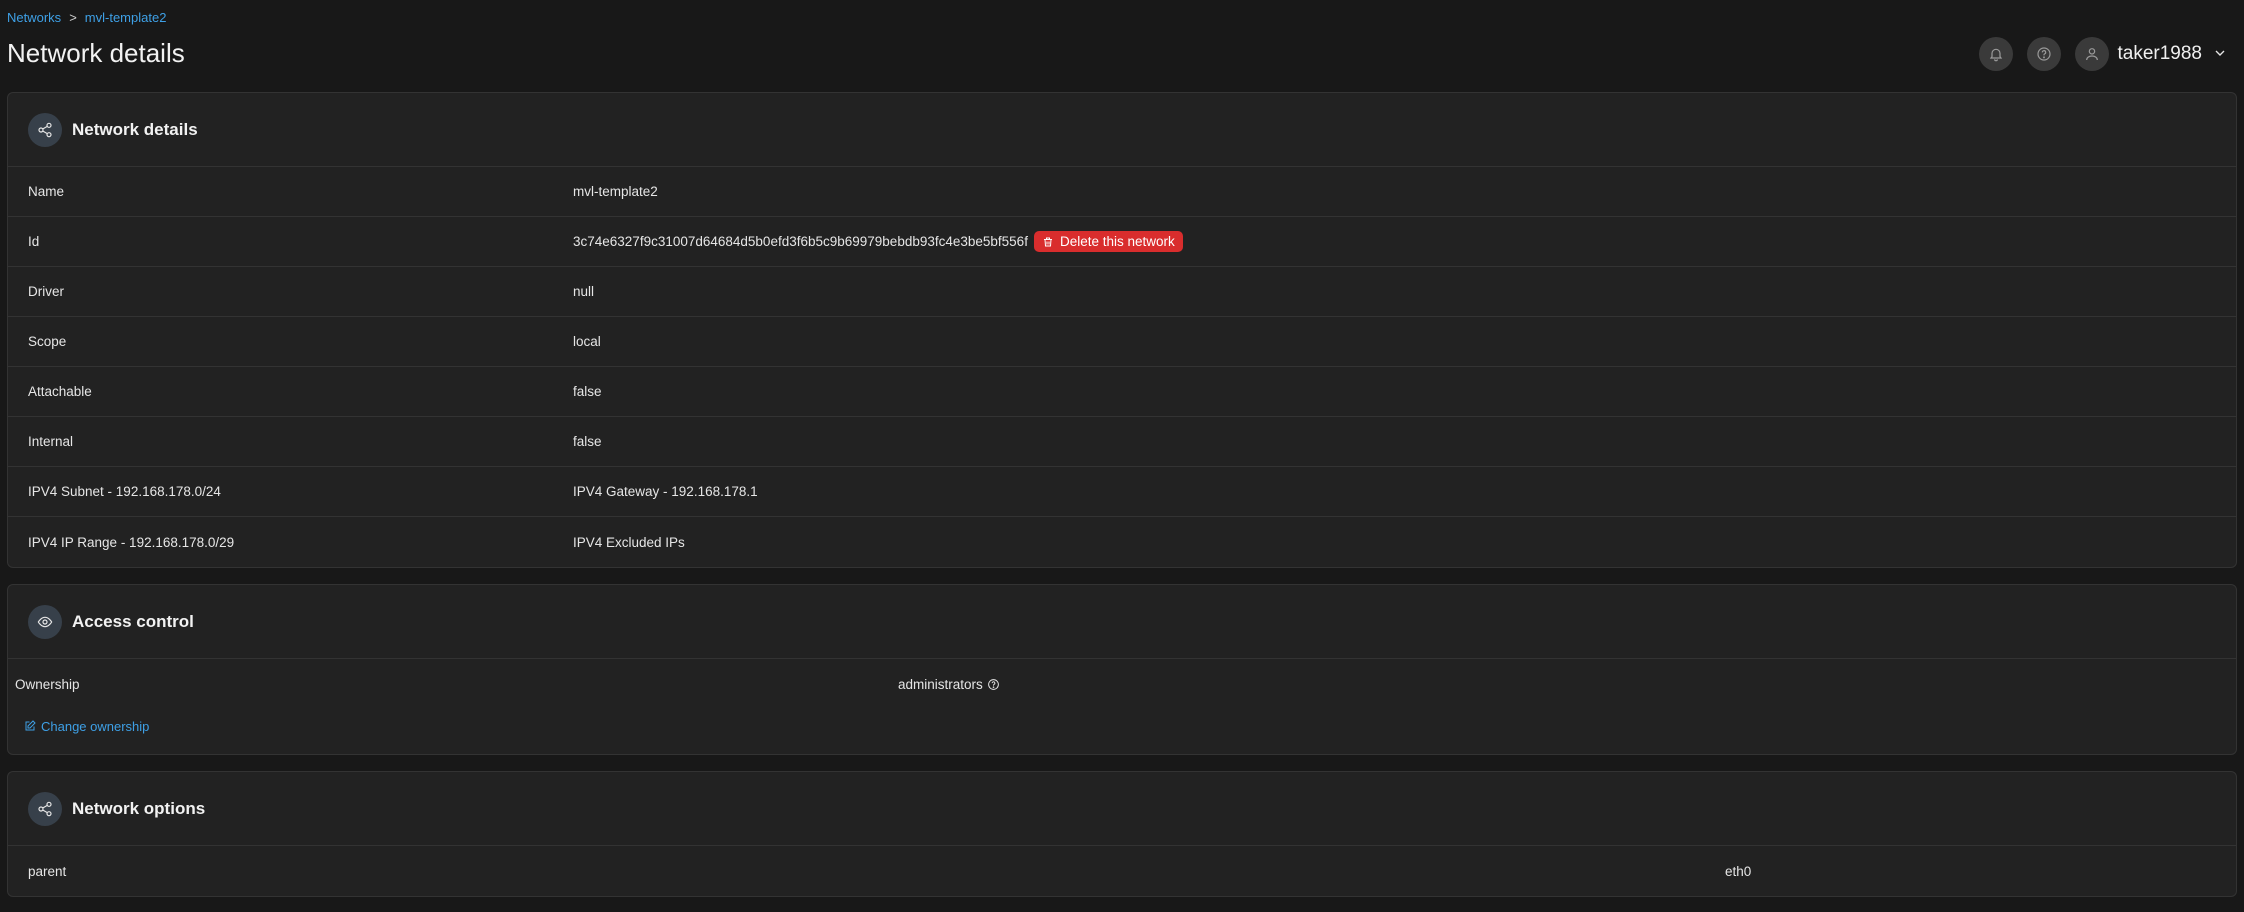 The height and width of the screenshot is (912, 2244). Describe the element at coordinates (51, 441) in the screenshot. I see `detail-key: Internal` at that location.